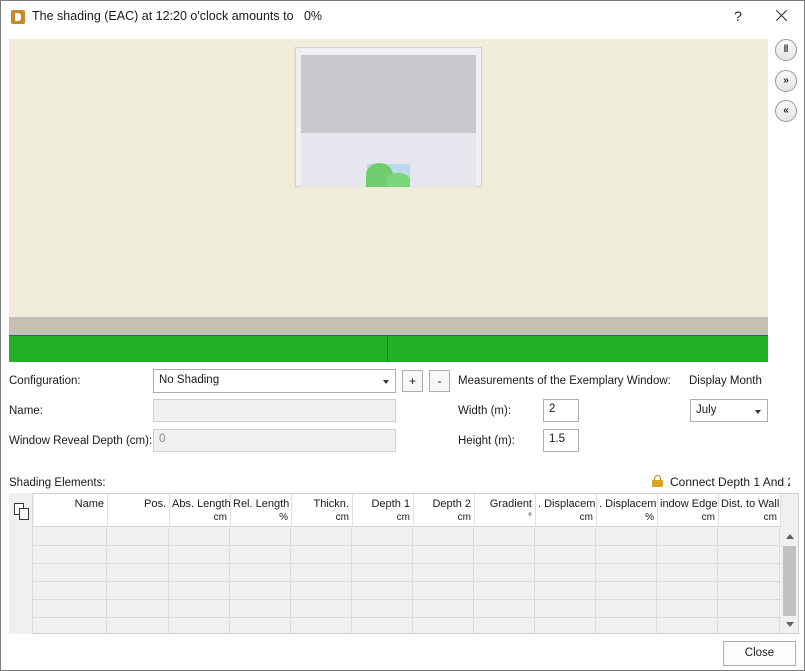 The width and height of the screenshot is (805, 671). Describe the element at coordinates (274, 410) in the screenshot. I see `name-field` at that location.